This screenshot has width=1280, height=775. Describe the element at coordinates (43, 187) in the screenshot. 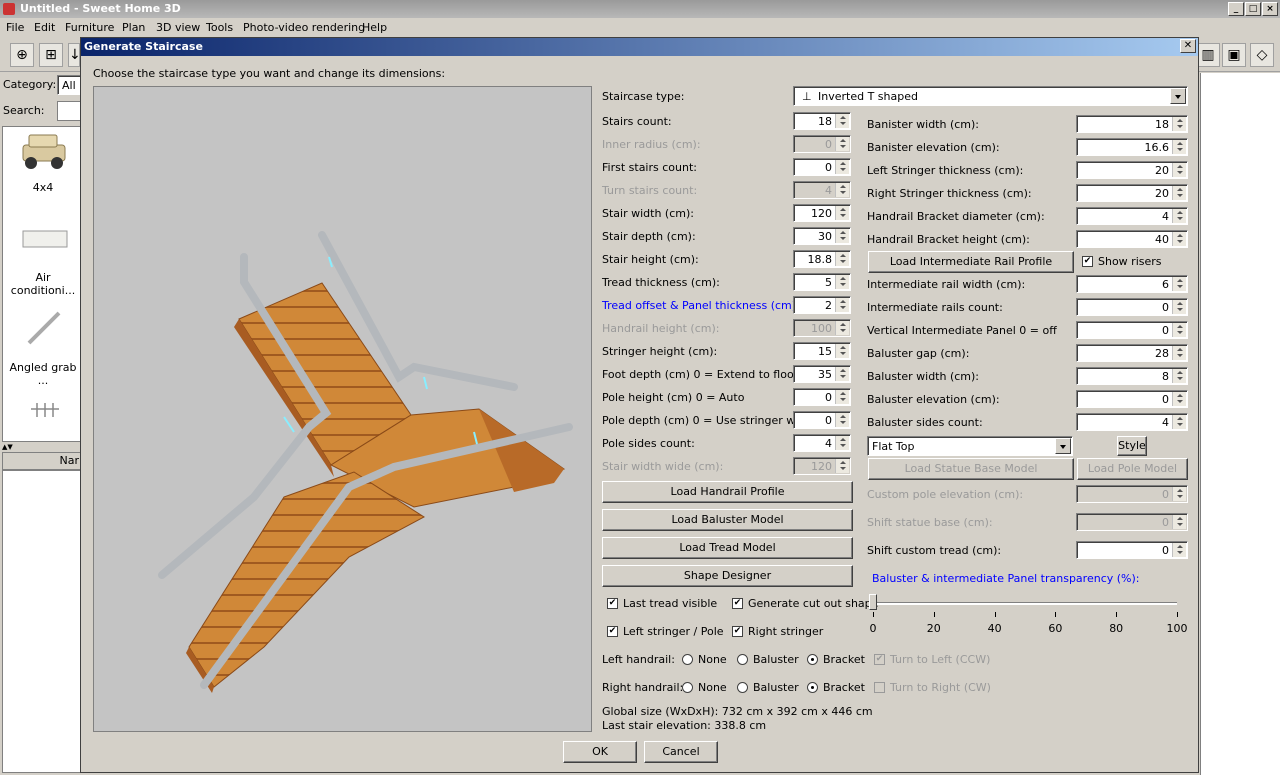

I see `catalog-item-label: 4x4` at that location.